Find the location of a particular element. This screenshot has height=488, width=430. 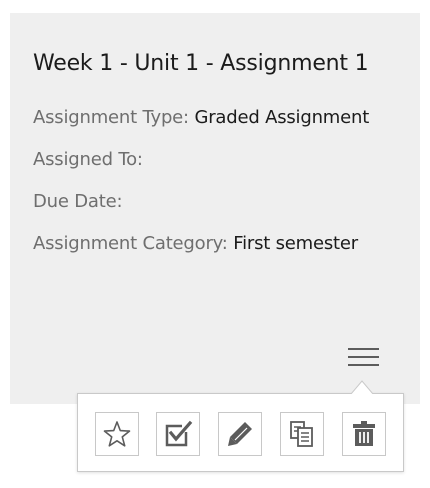

trash-icon is located at coordinates (364, 433).